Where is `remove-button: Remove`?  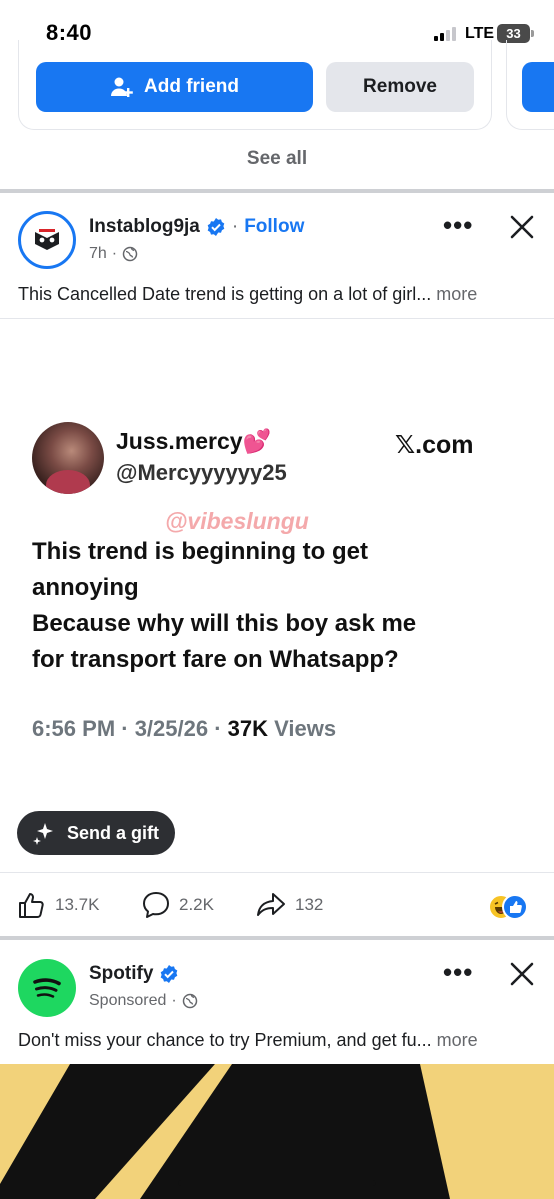 remove-button: Remove is located at coordinates (400, 87).